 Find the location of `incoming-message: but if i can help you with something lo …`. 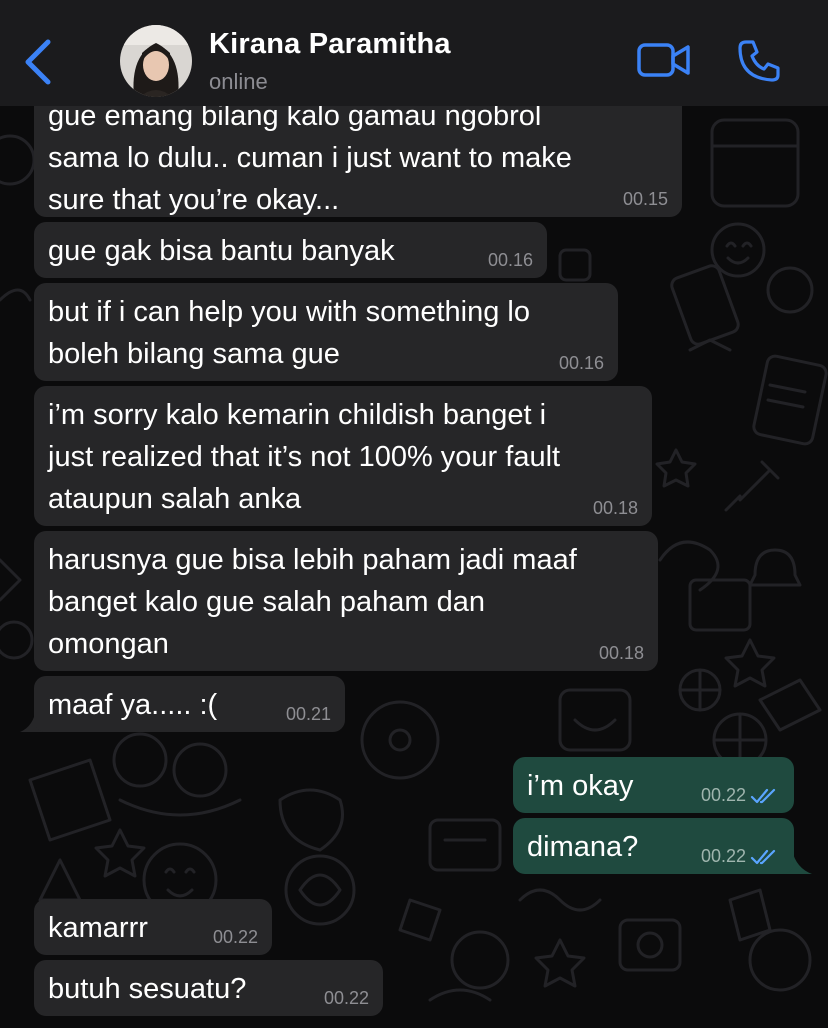

incoming-message: but if i can help you with something lo … is located at coordinates (326, 332).